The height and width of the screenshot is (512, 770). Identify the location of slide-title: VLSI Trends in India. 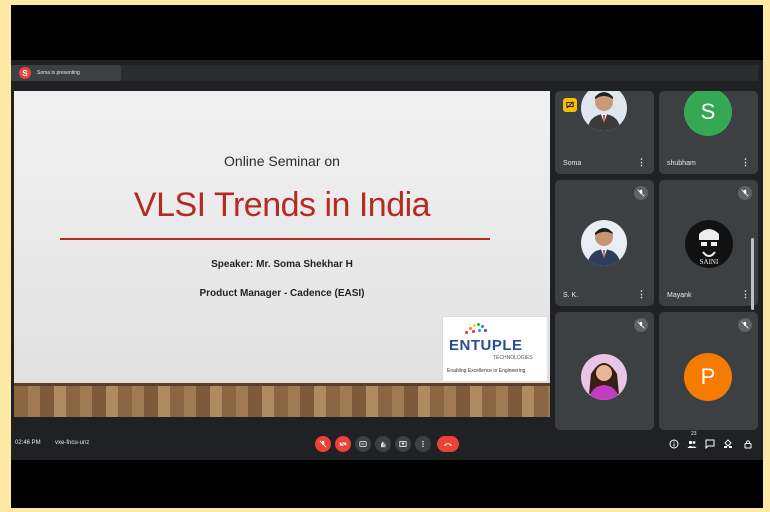
(282, 205).